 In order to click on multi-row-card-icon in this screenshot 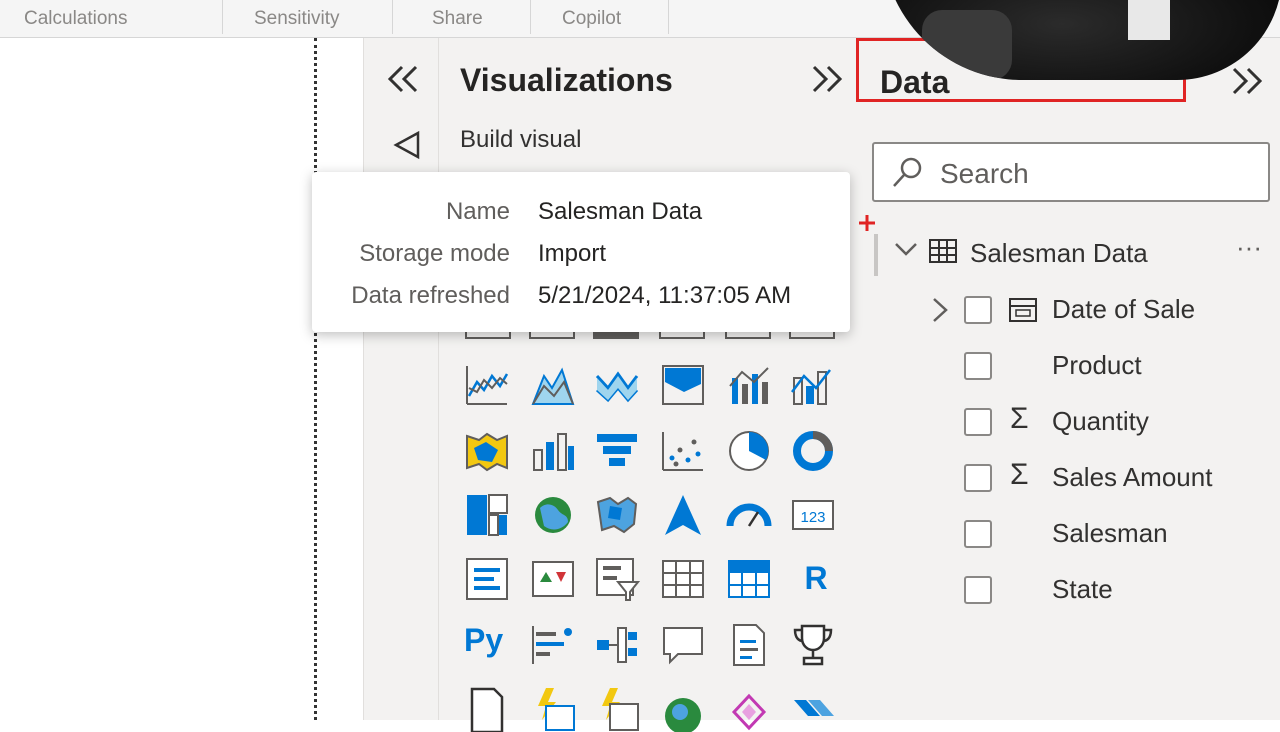, I will do `click(487, 579)`.